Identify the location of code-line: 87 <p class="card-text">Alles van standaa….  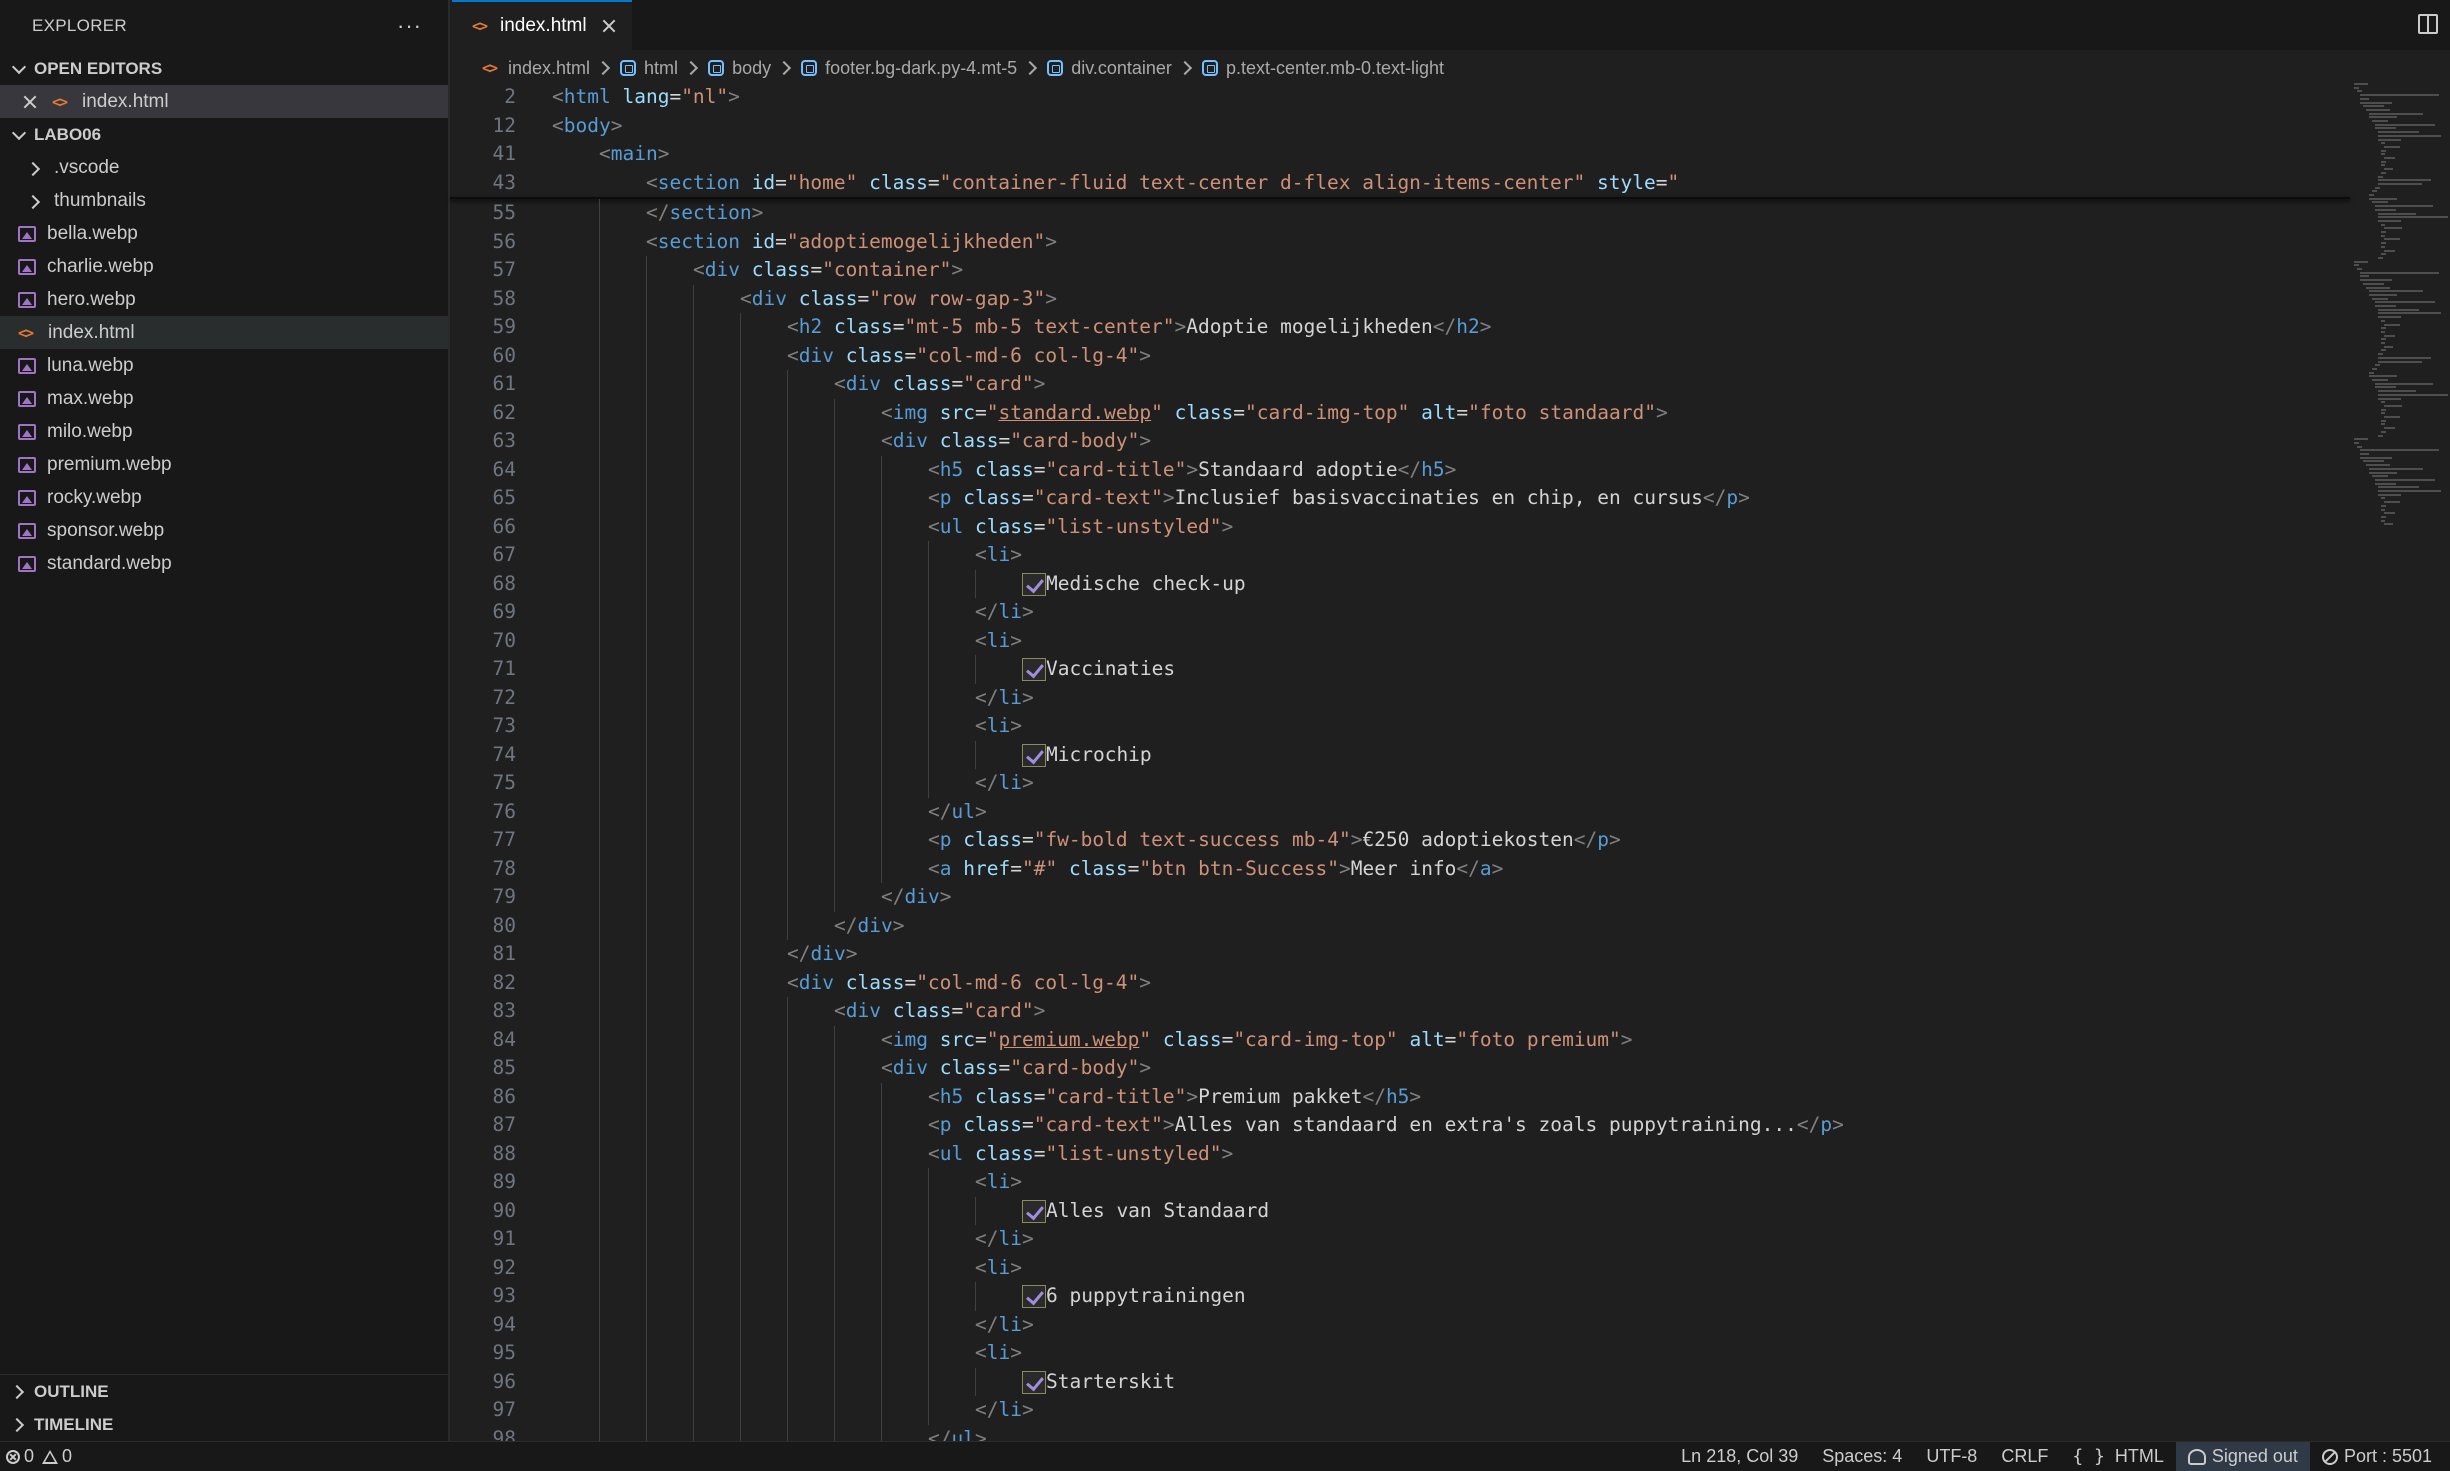
(1402, 1125).